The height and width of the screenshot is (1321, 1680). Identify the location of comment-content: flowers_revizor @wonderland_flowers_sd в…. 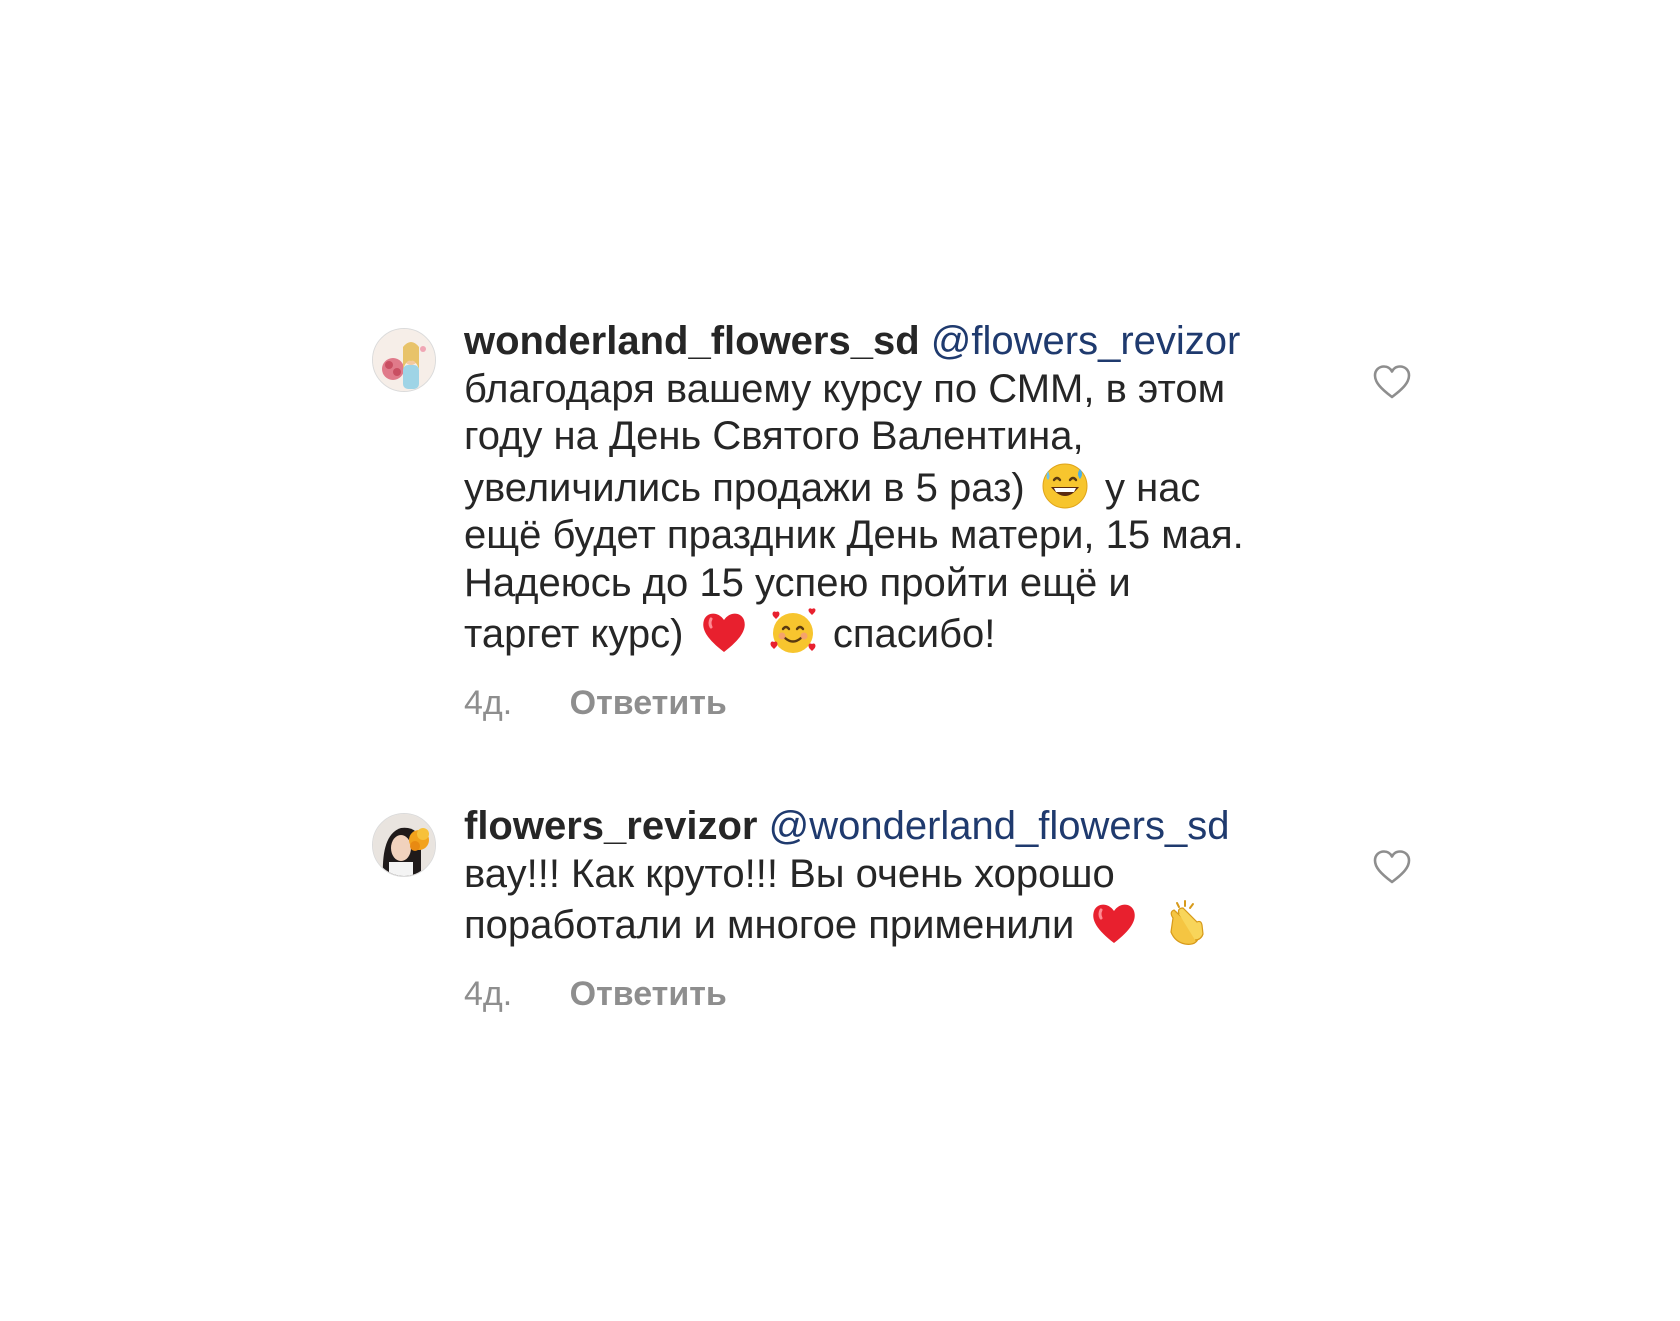
(889, 908).